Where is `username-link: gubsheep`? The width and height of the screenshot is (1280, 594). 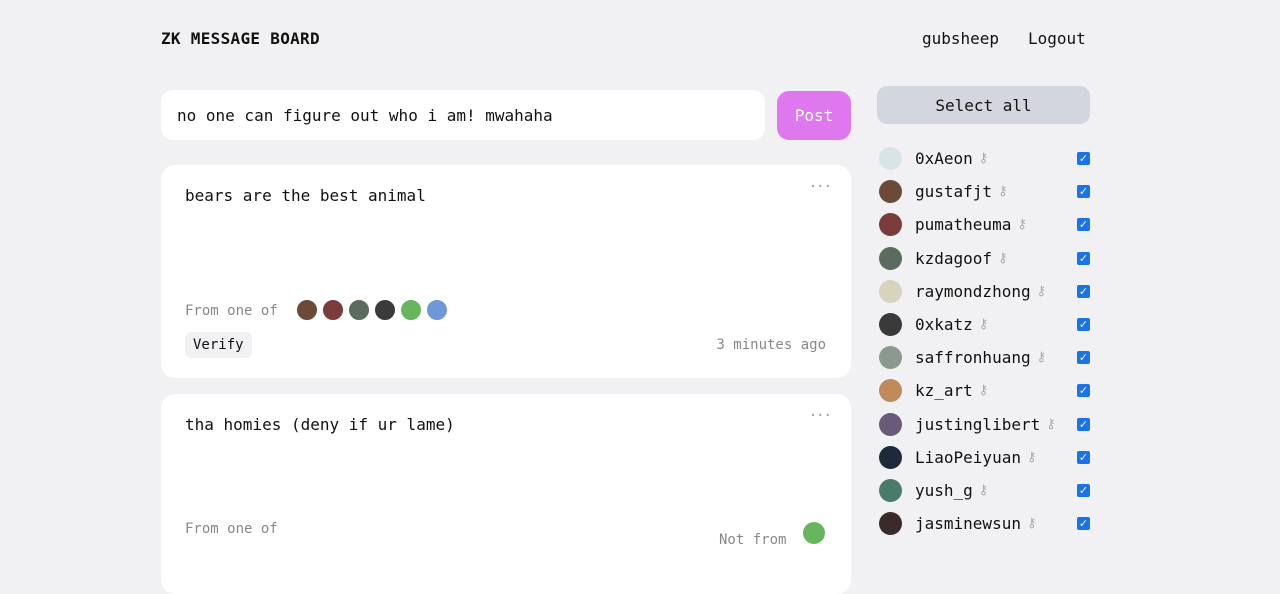 username-link: gubsheep is located at coordinates (960, 38).